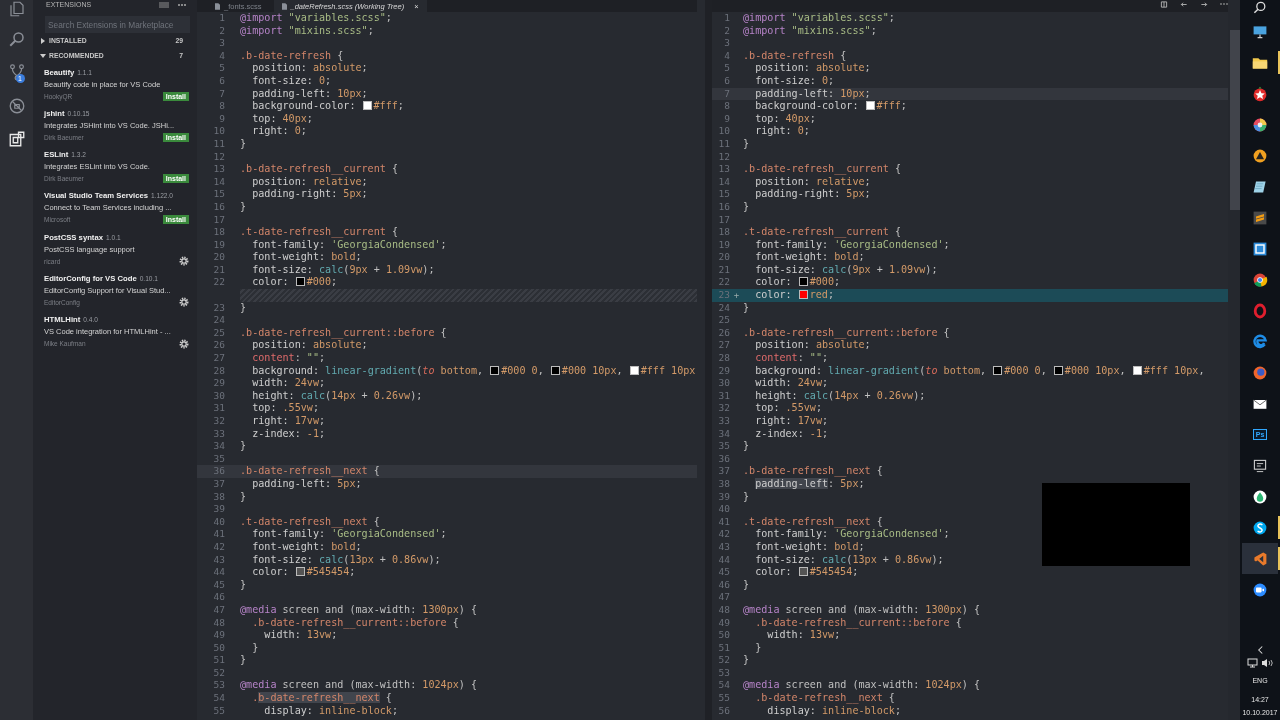  I want to click on code-text: right: 17vw;, so click(289, 420).